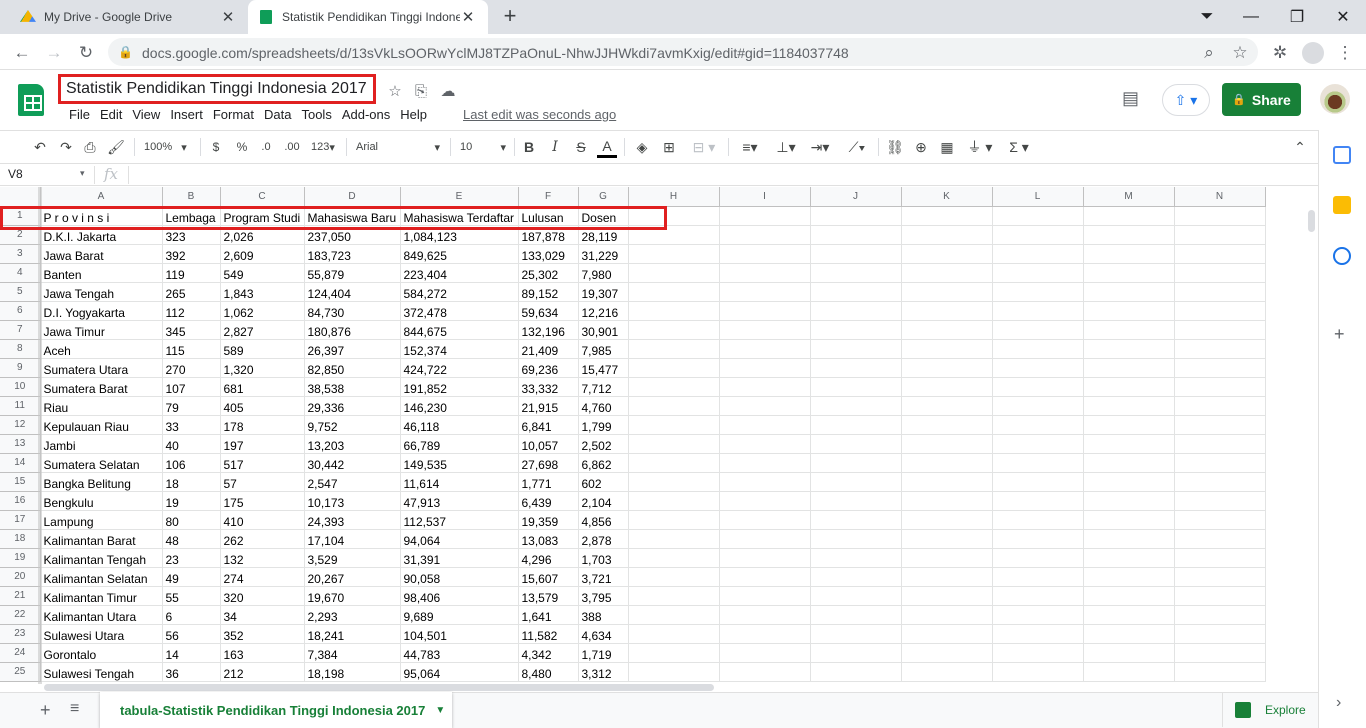  What do you see at coordinates (548, 577) in the screenshot?
I see `cell: 15,607` at bounding box center [548, 577].